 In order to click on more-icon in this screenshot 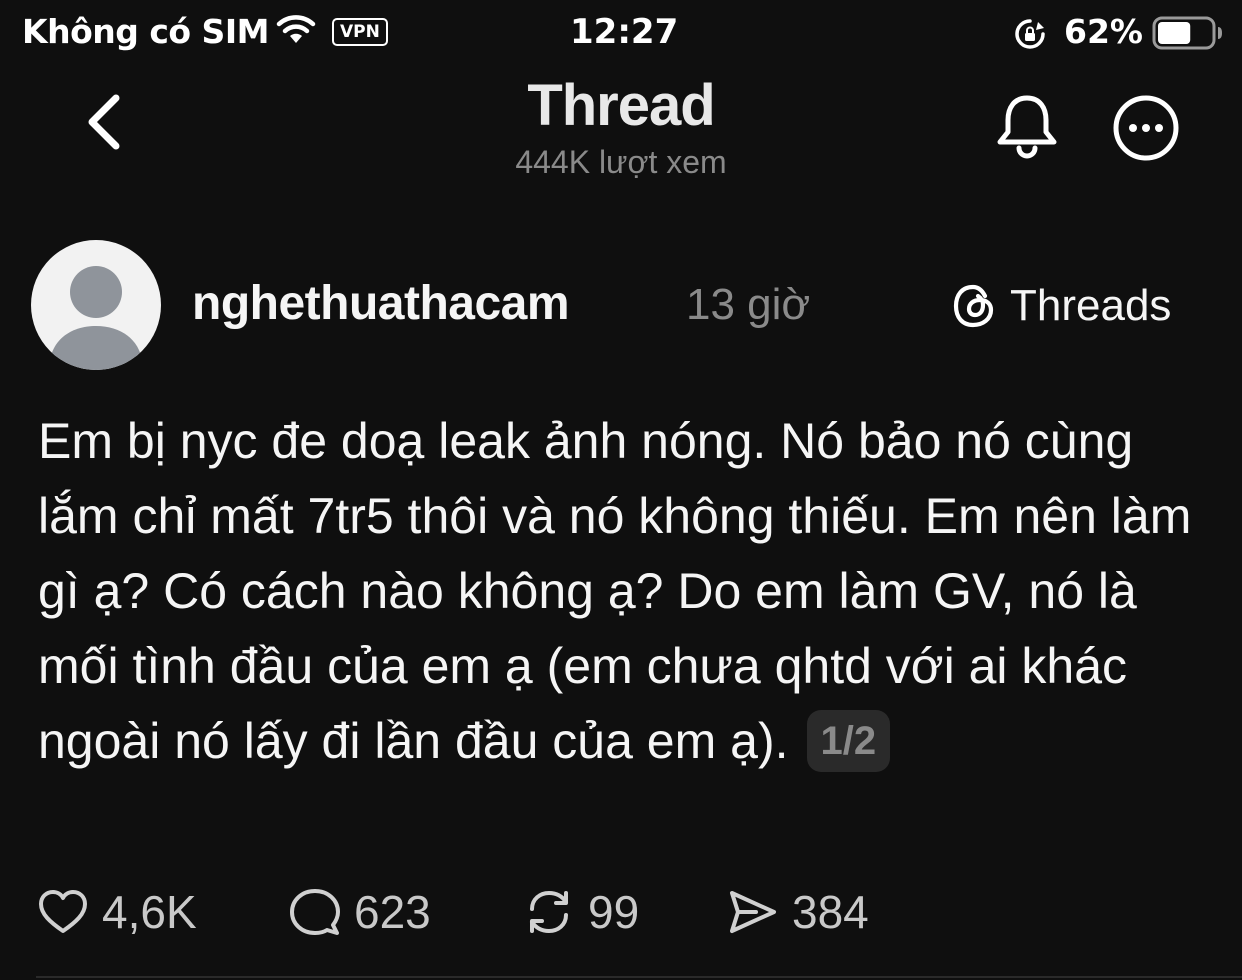, I will do `click(1146, 128)`.